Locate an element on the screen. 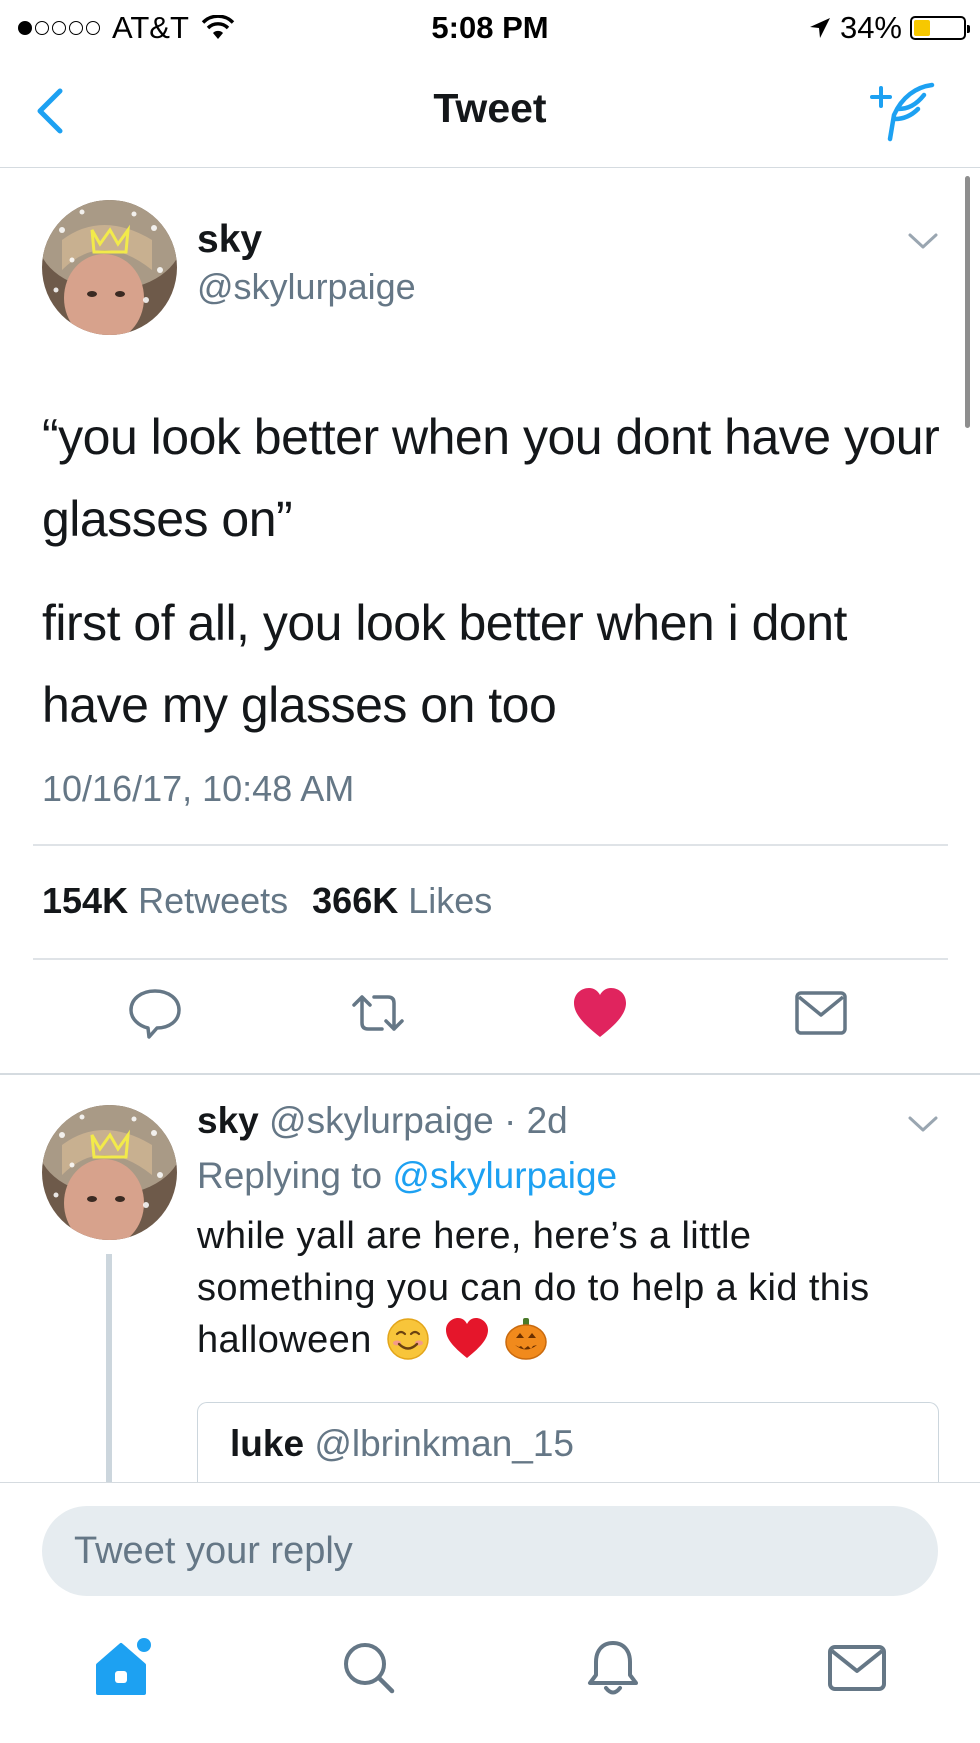 The image size is (980, 1743). tab-bar is located at coordinates (490, 1683).